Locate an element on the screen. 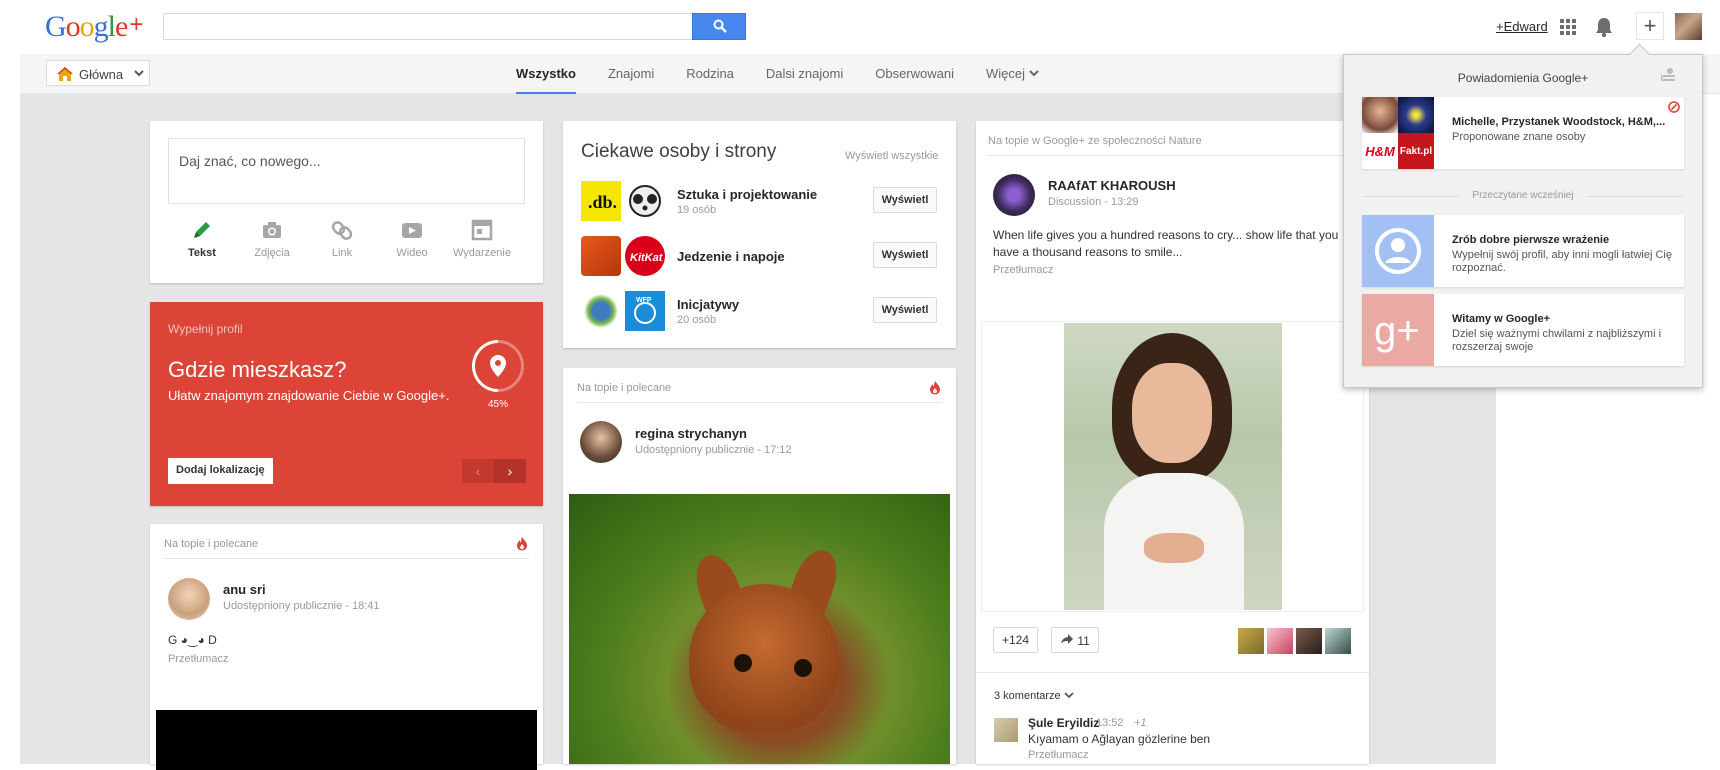  share-arrow-icon is located at coordinates (1067, 639).